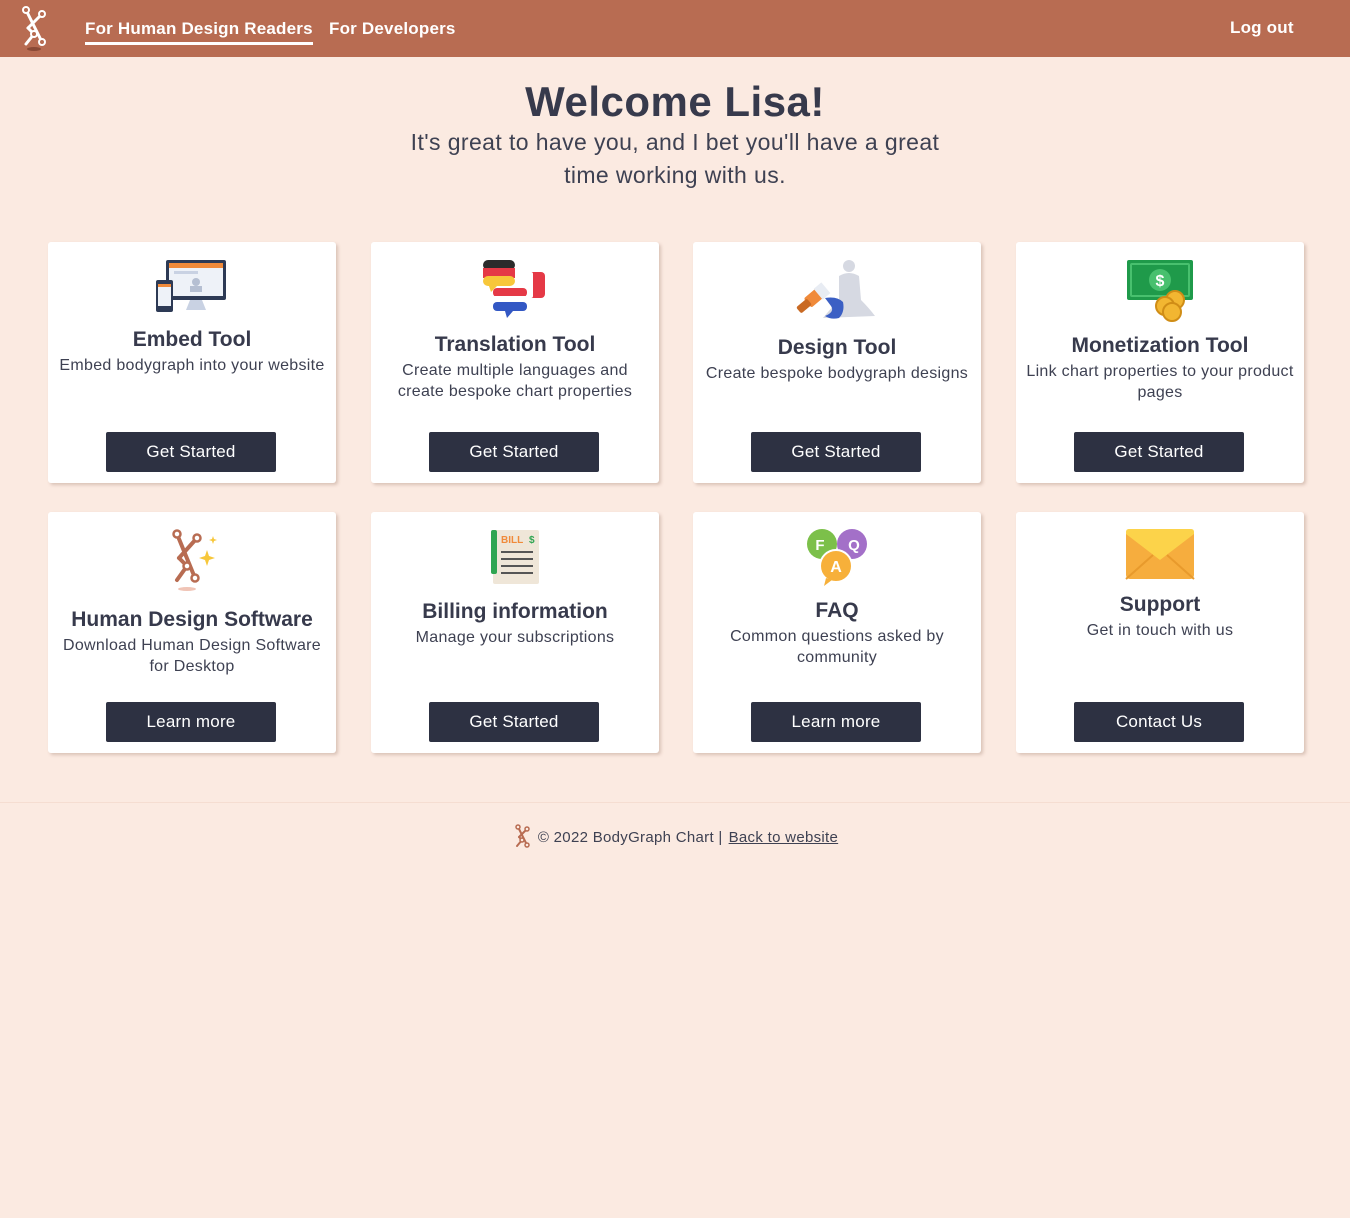  What do you see at coordinates (514, 289) in the screenshot?
I see `translation-flags-icon` at bounding box center [514, 289].